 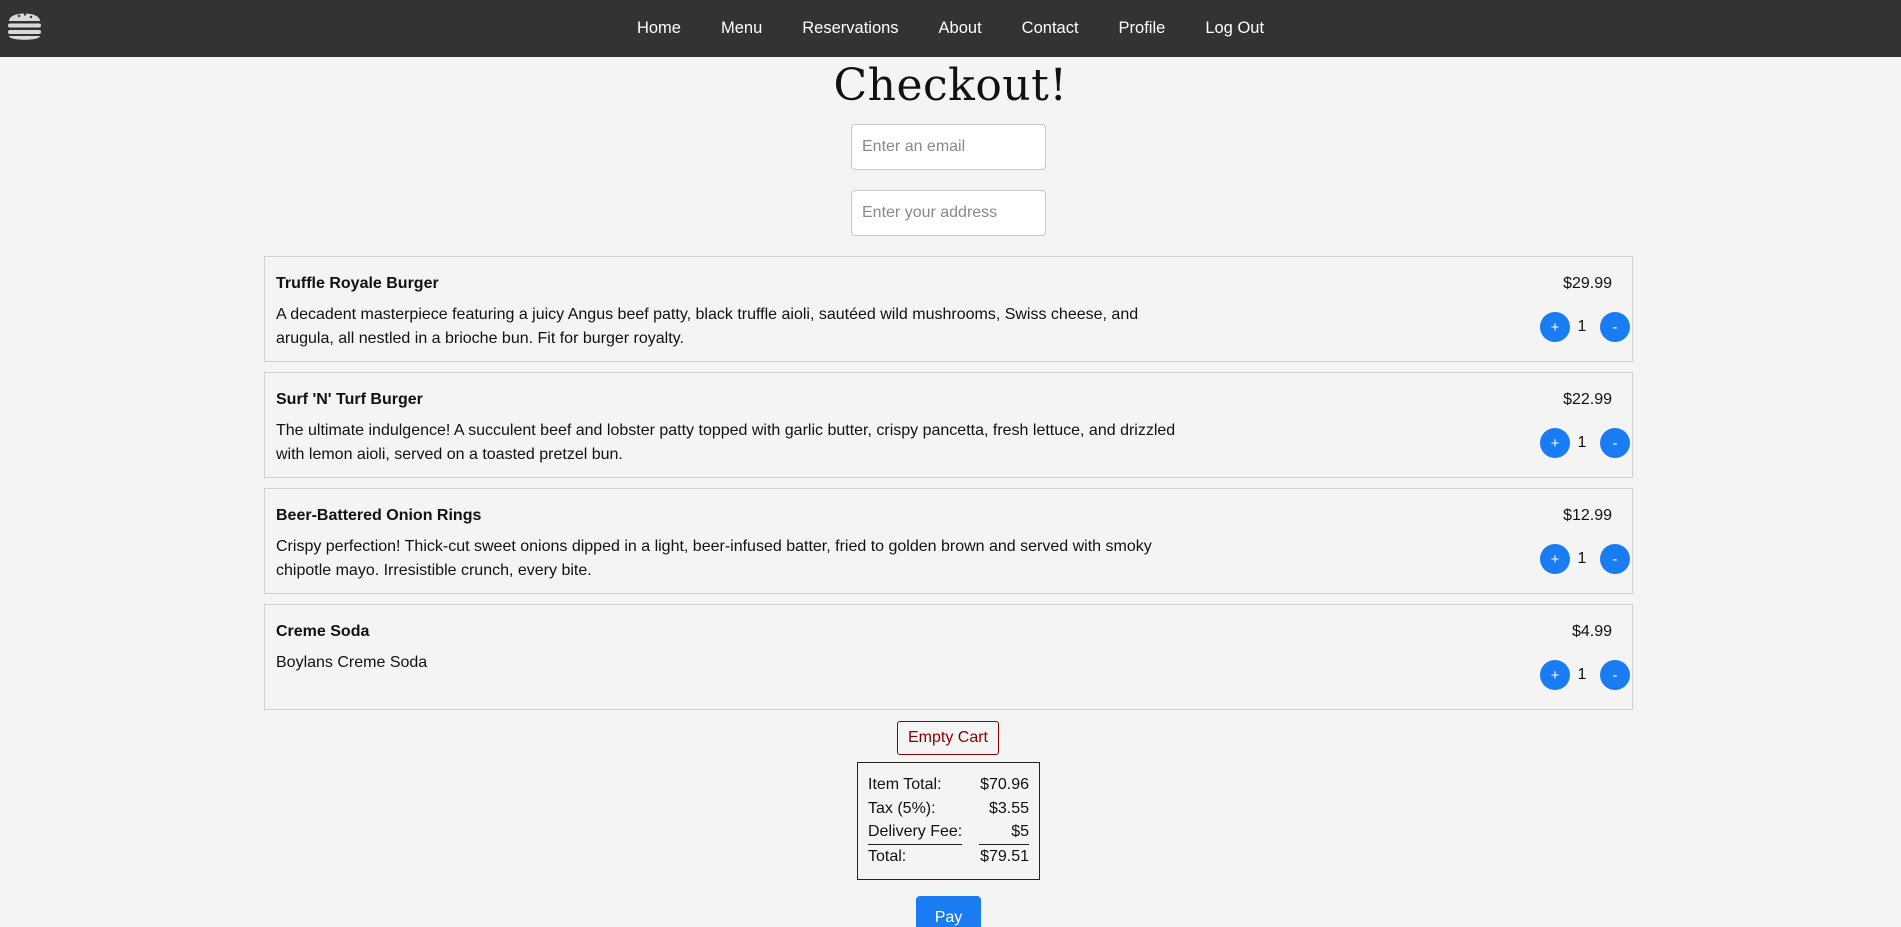 I want to click on item-price: $29.99, so click(x=1587, y=283).